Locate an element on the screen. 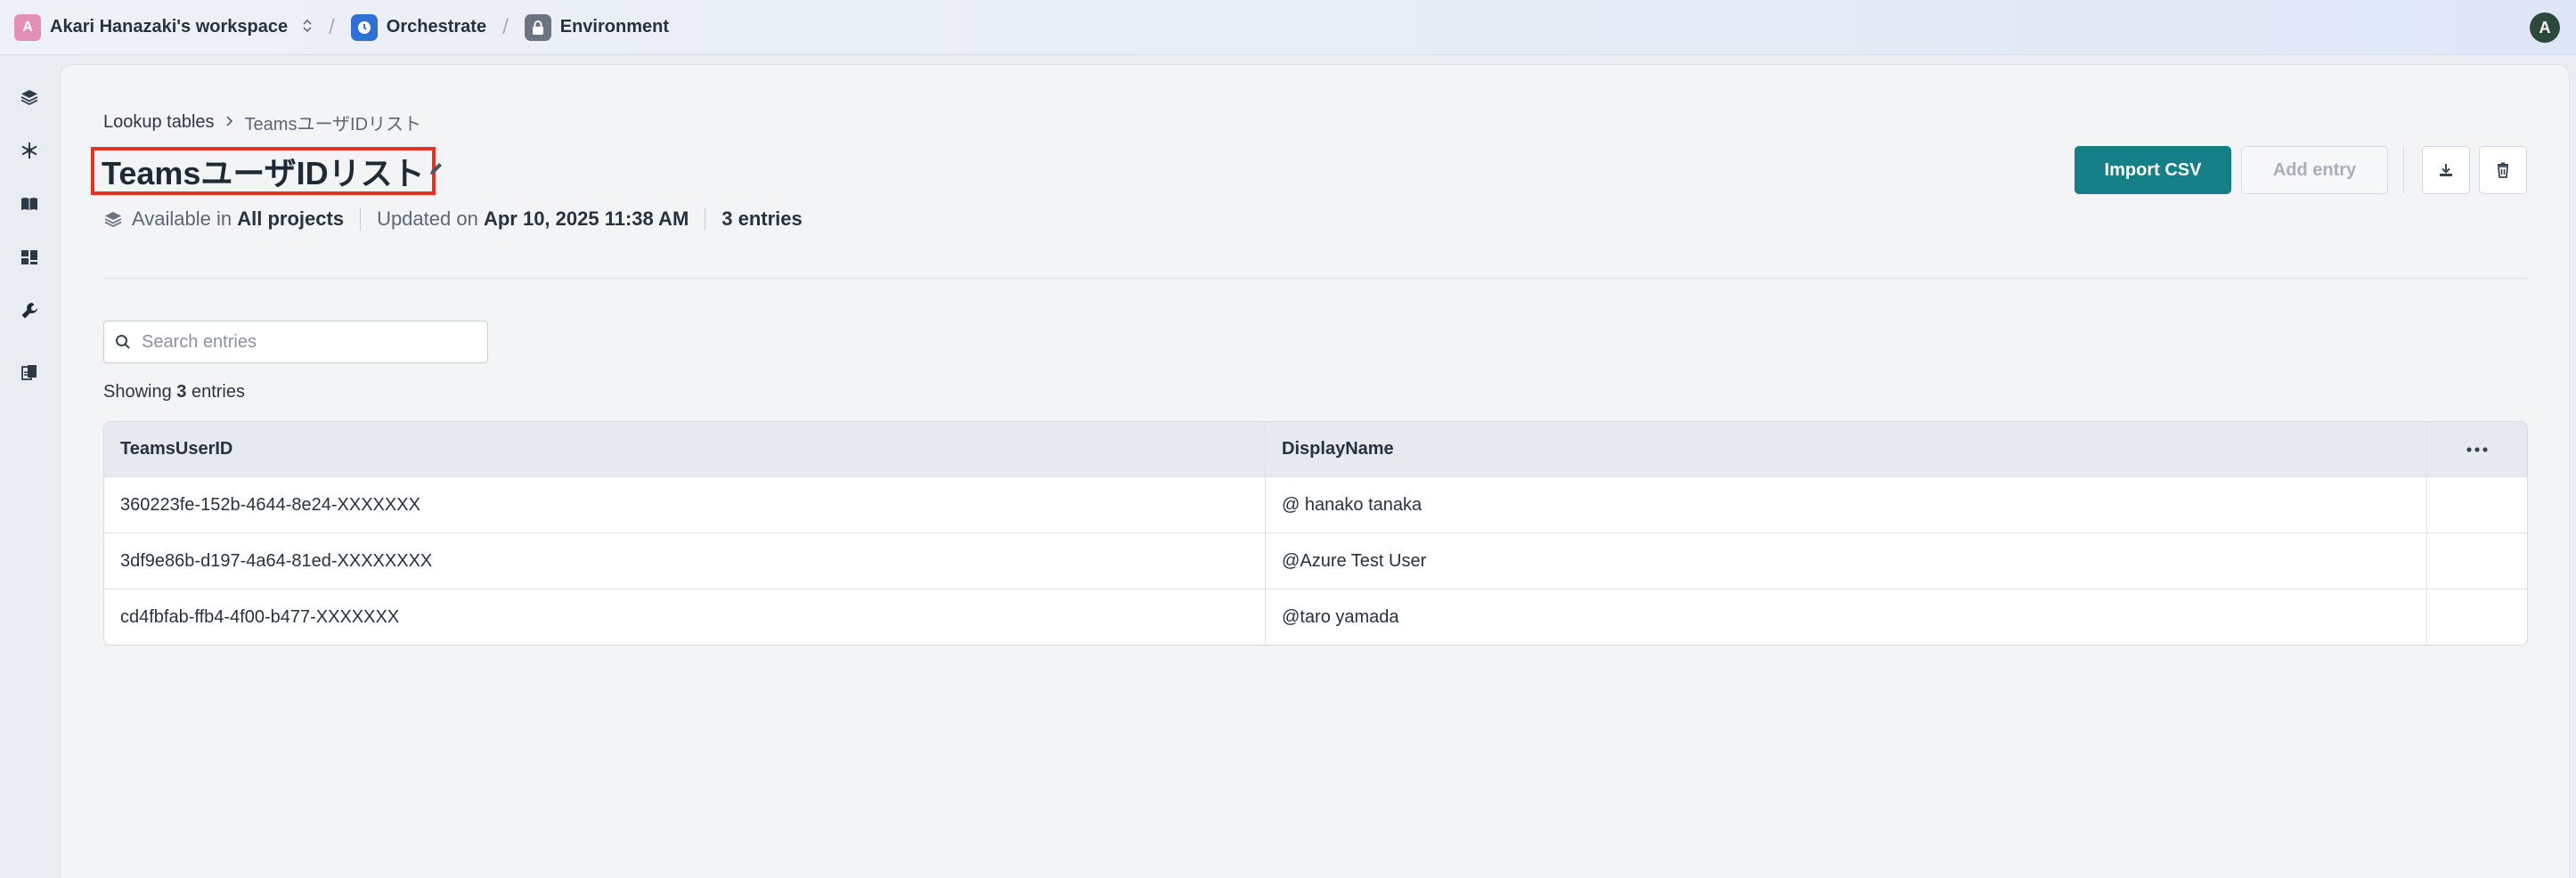 The width and height of the screenshot is (2576, 878). snowflake-icon is located at coordinates (29, 150).